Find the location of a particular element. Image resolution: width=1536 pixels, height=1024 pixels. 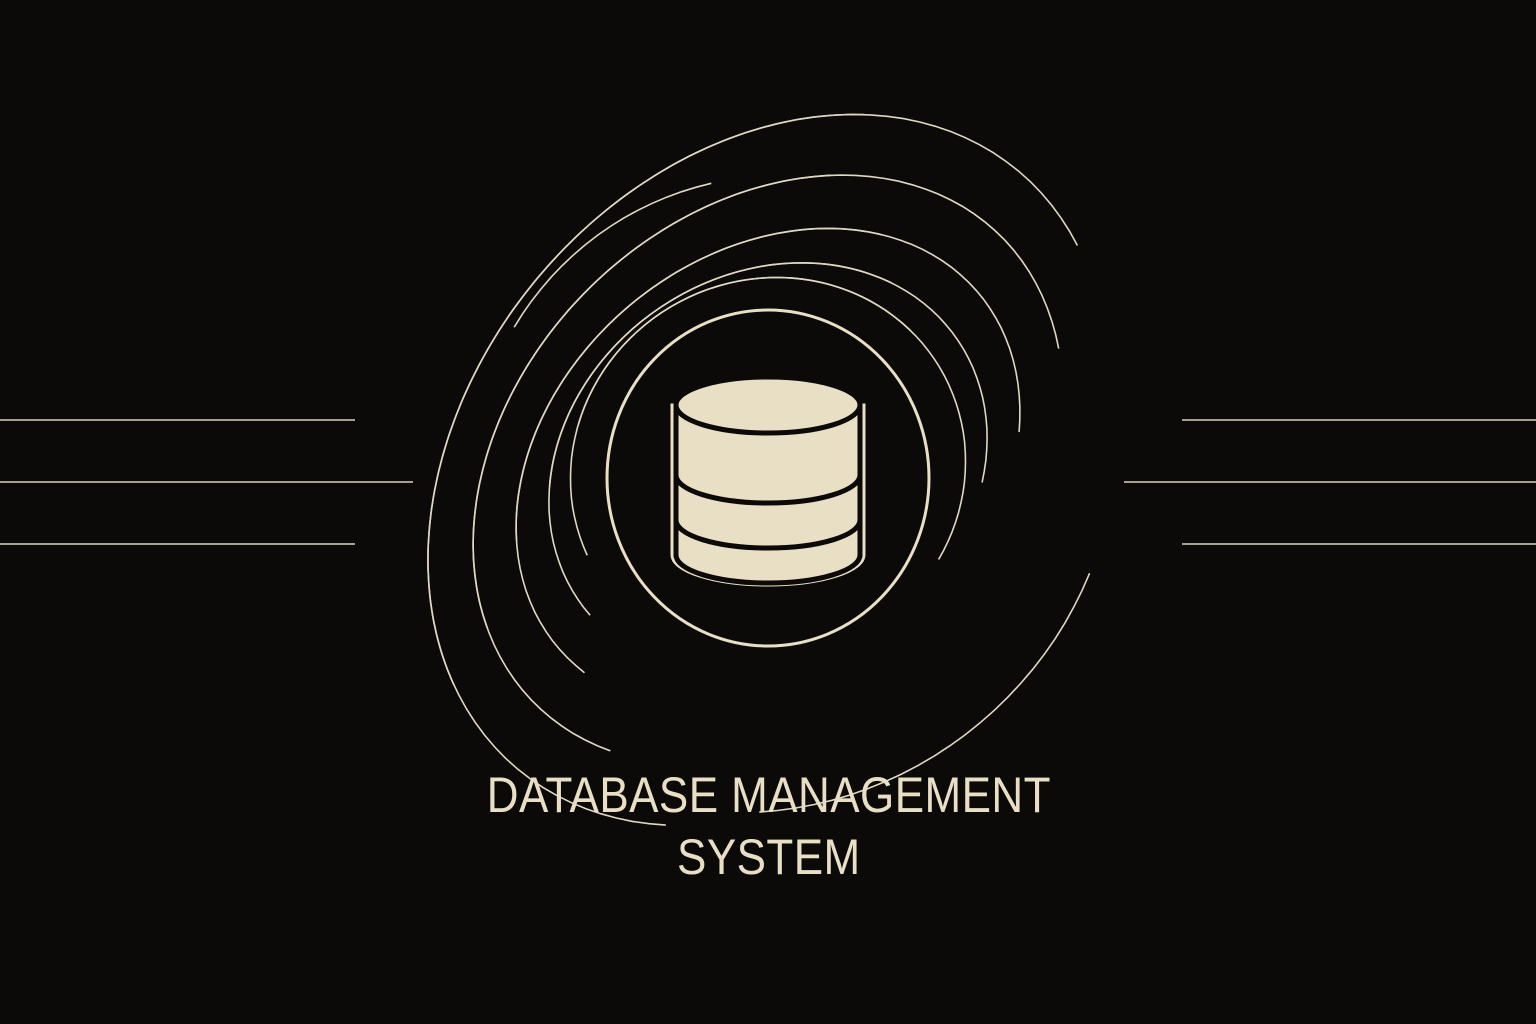

title-line-1: DATABASE MANAGEMENT is located at coordinates (768, 795).